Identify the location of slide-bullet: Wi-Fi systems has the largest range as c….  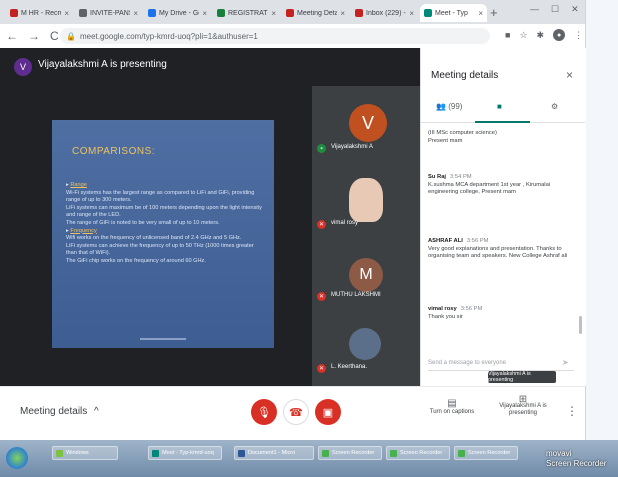
(160, 196).